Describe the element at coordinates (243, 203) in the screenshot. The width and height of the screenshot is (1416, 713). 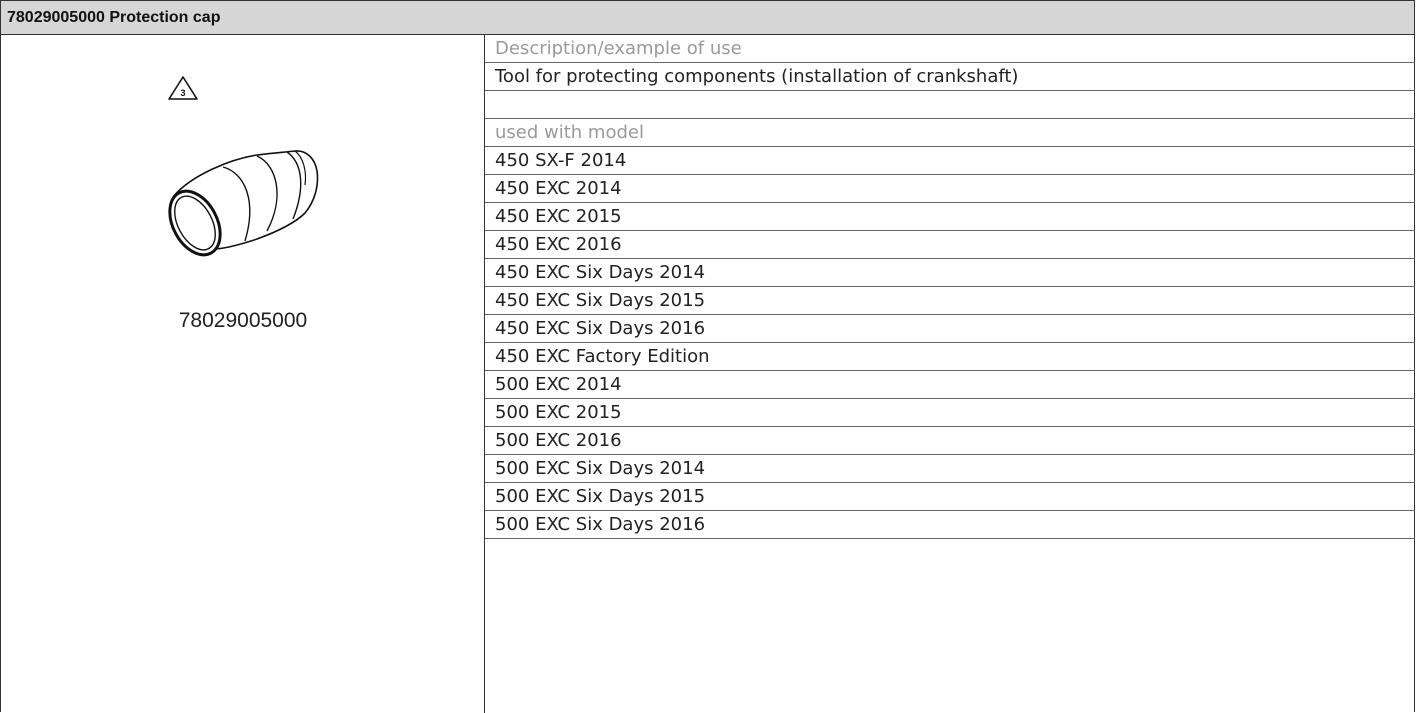
I see `protection-cap-illustration` at that location.